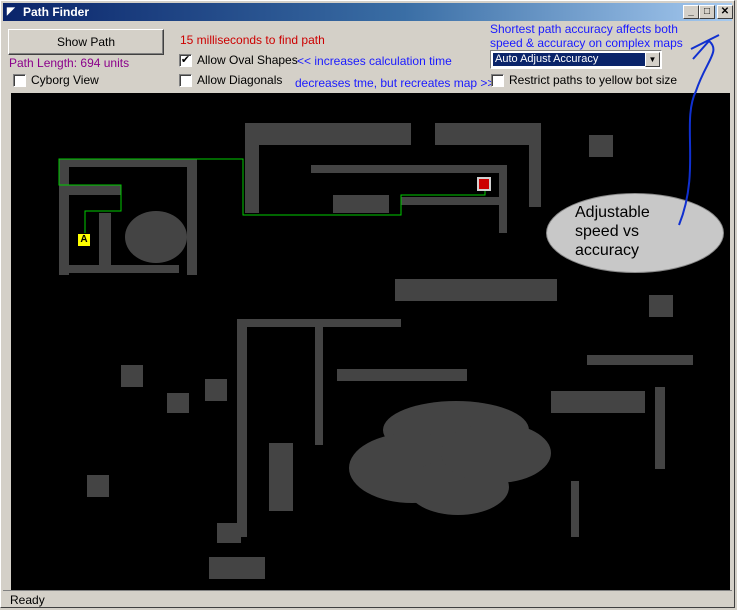 This screenshot has height=610, width=737. What do you see at coordinates (699, 130) in the screenshot?
I see `annotation-arrow-icon` at bounding box center [699, 130].